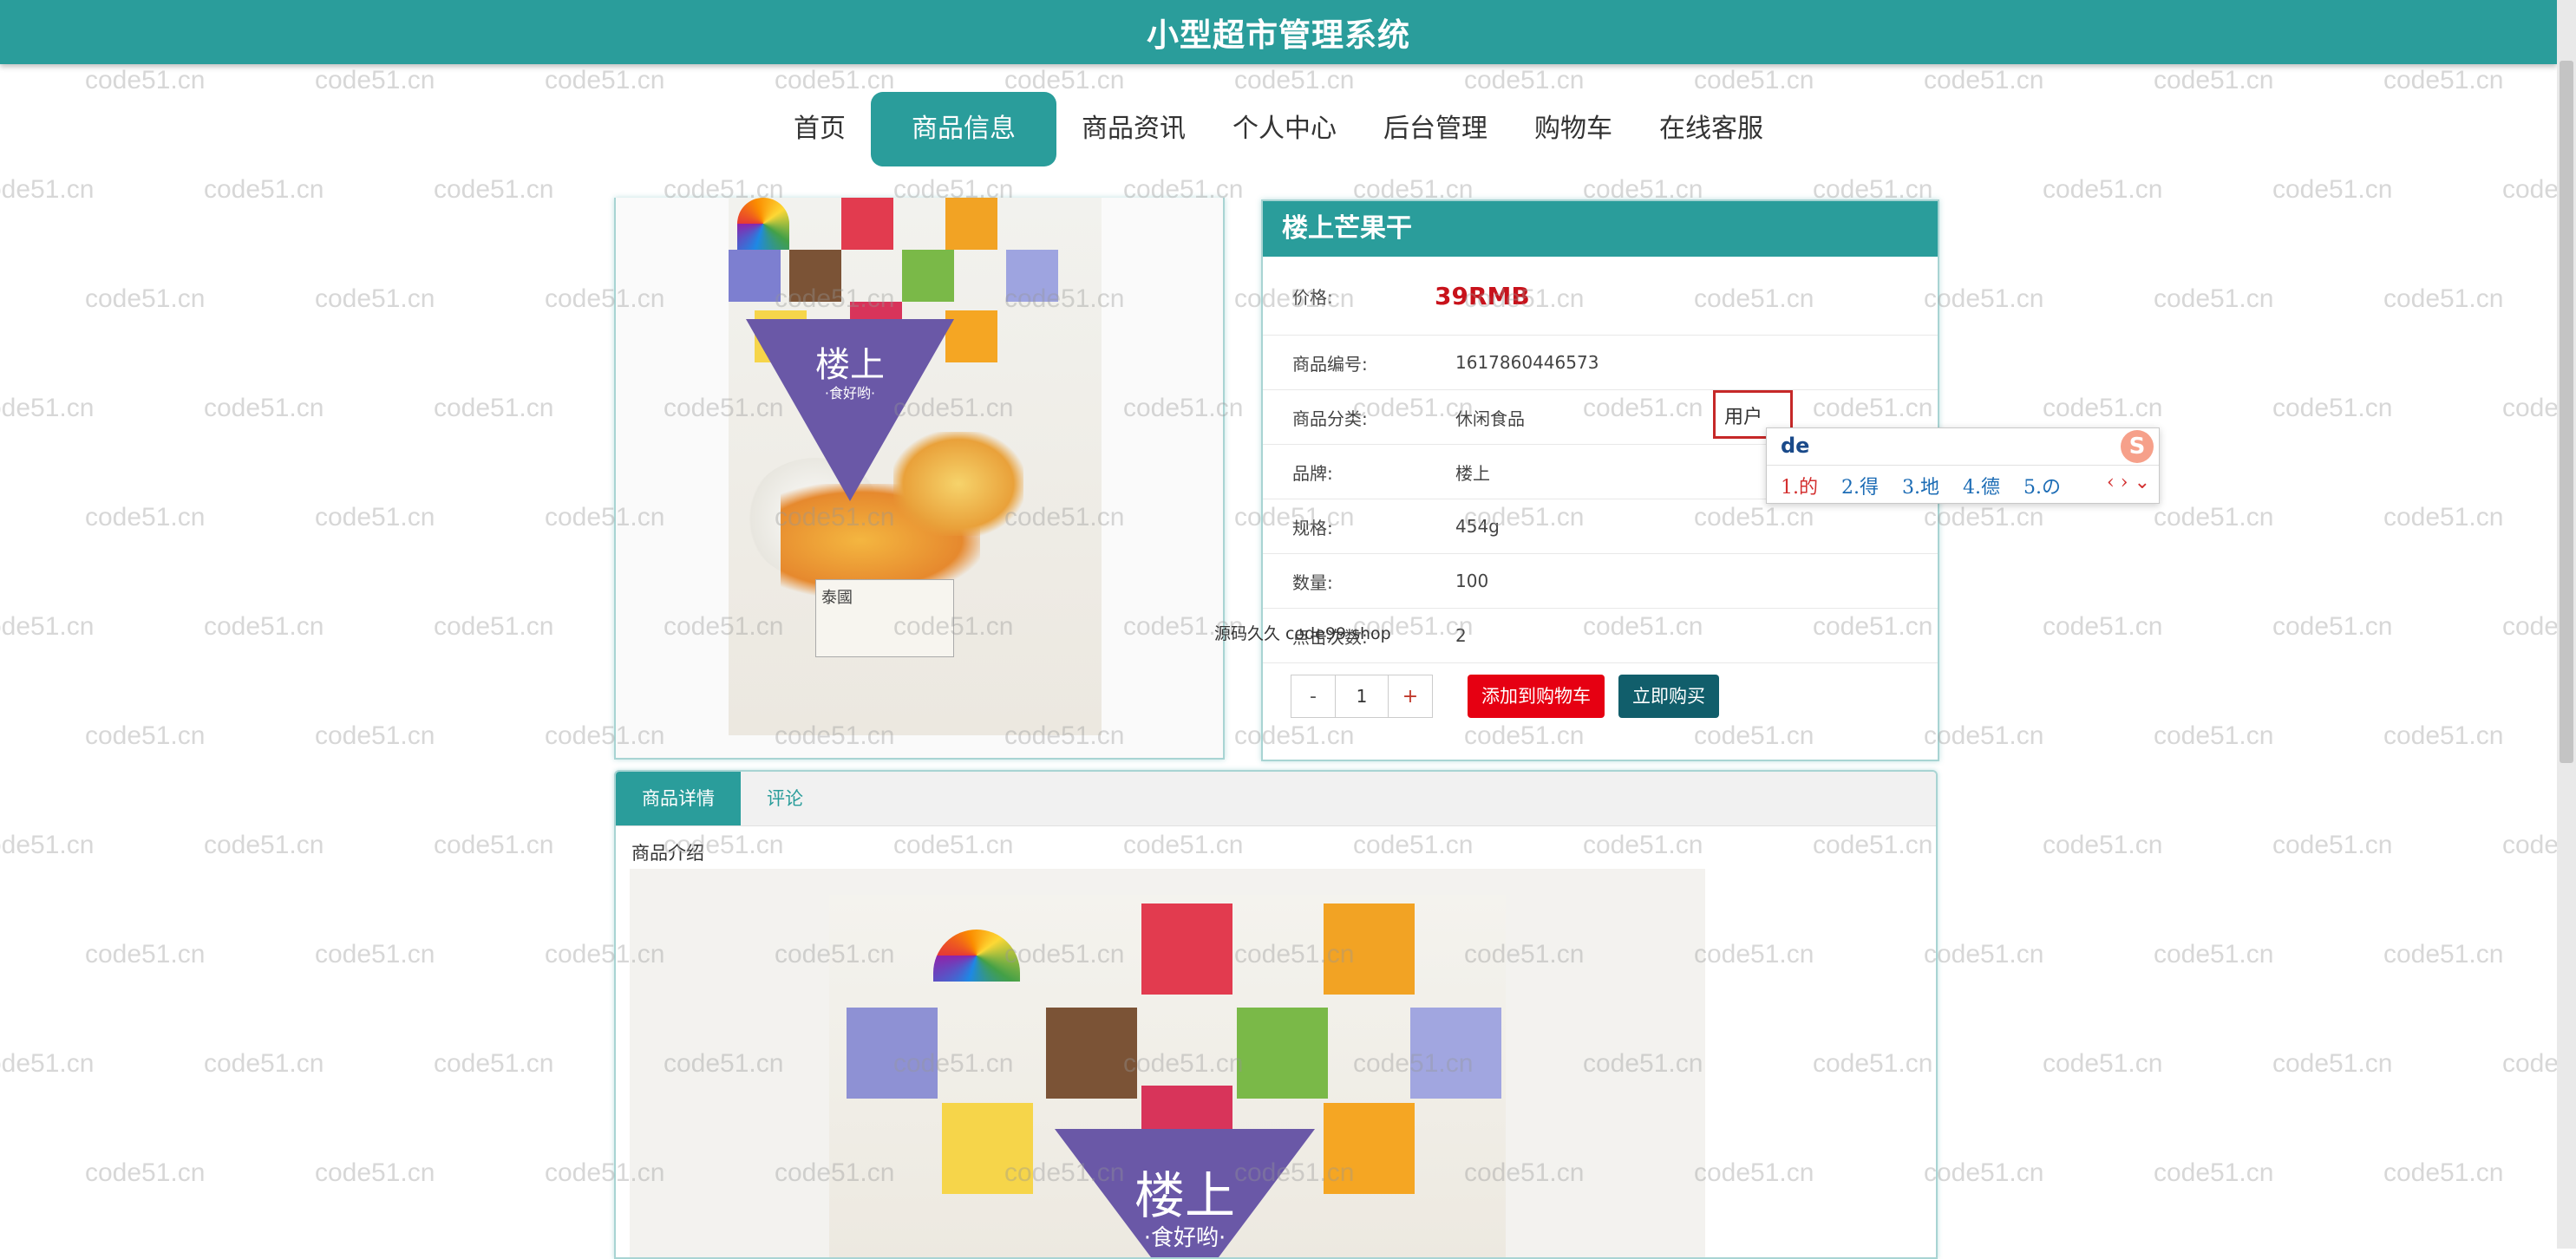 The height and width of the screenshot is (1259, 2576). Describe the element at coordinates (678, 798) in the screenshot. I see `tab-product-details: 商品详情` at that location.